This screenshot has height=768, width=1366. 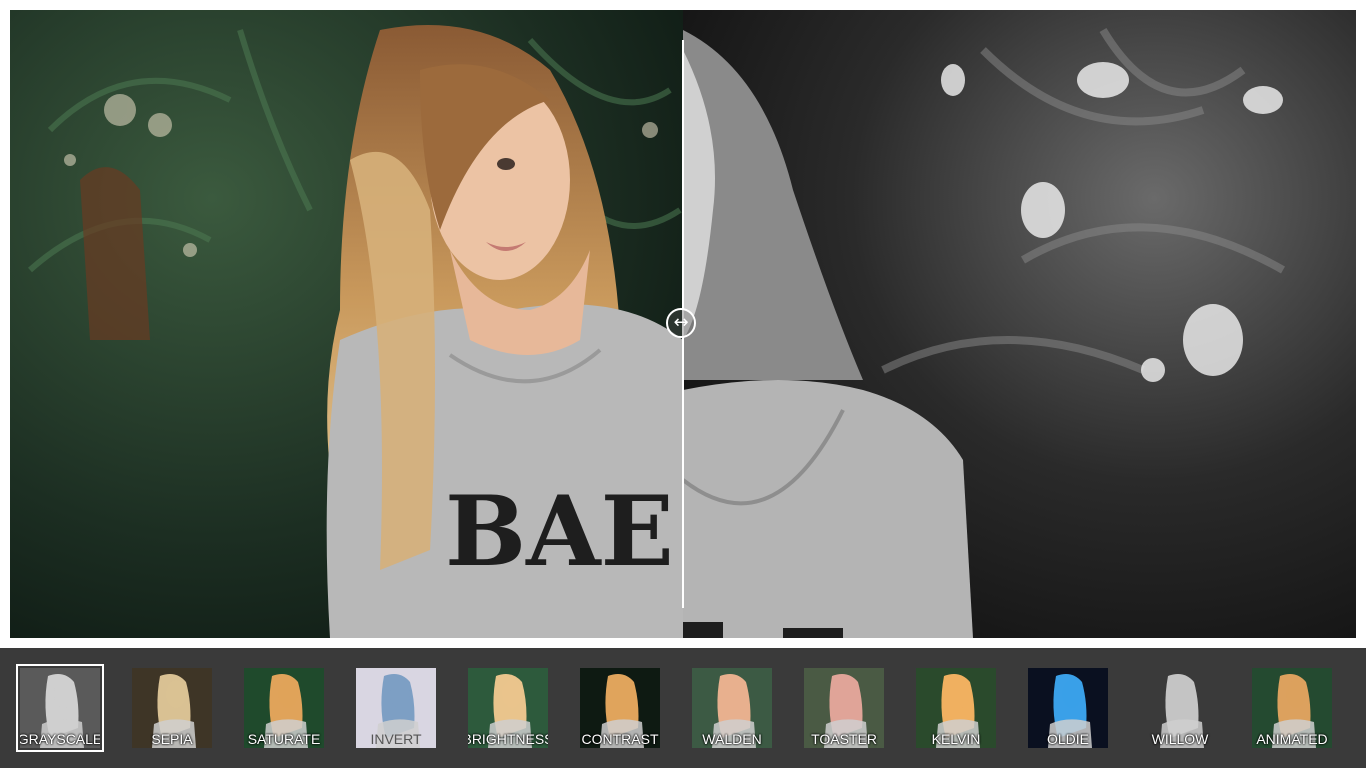 I want to click on filter-thumb-walden: WALDEN, so click(x=732, y=708).